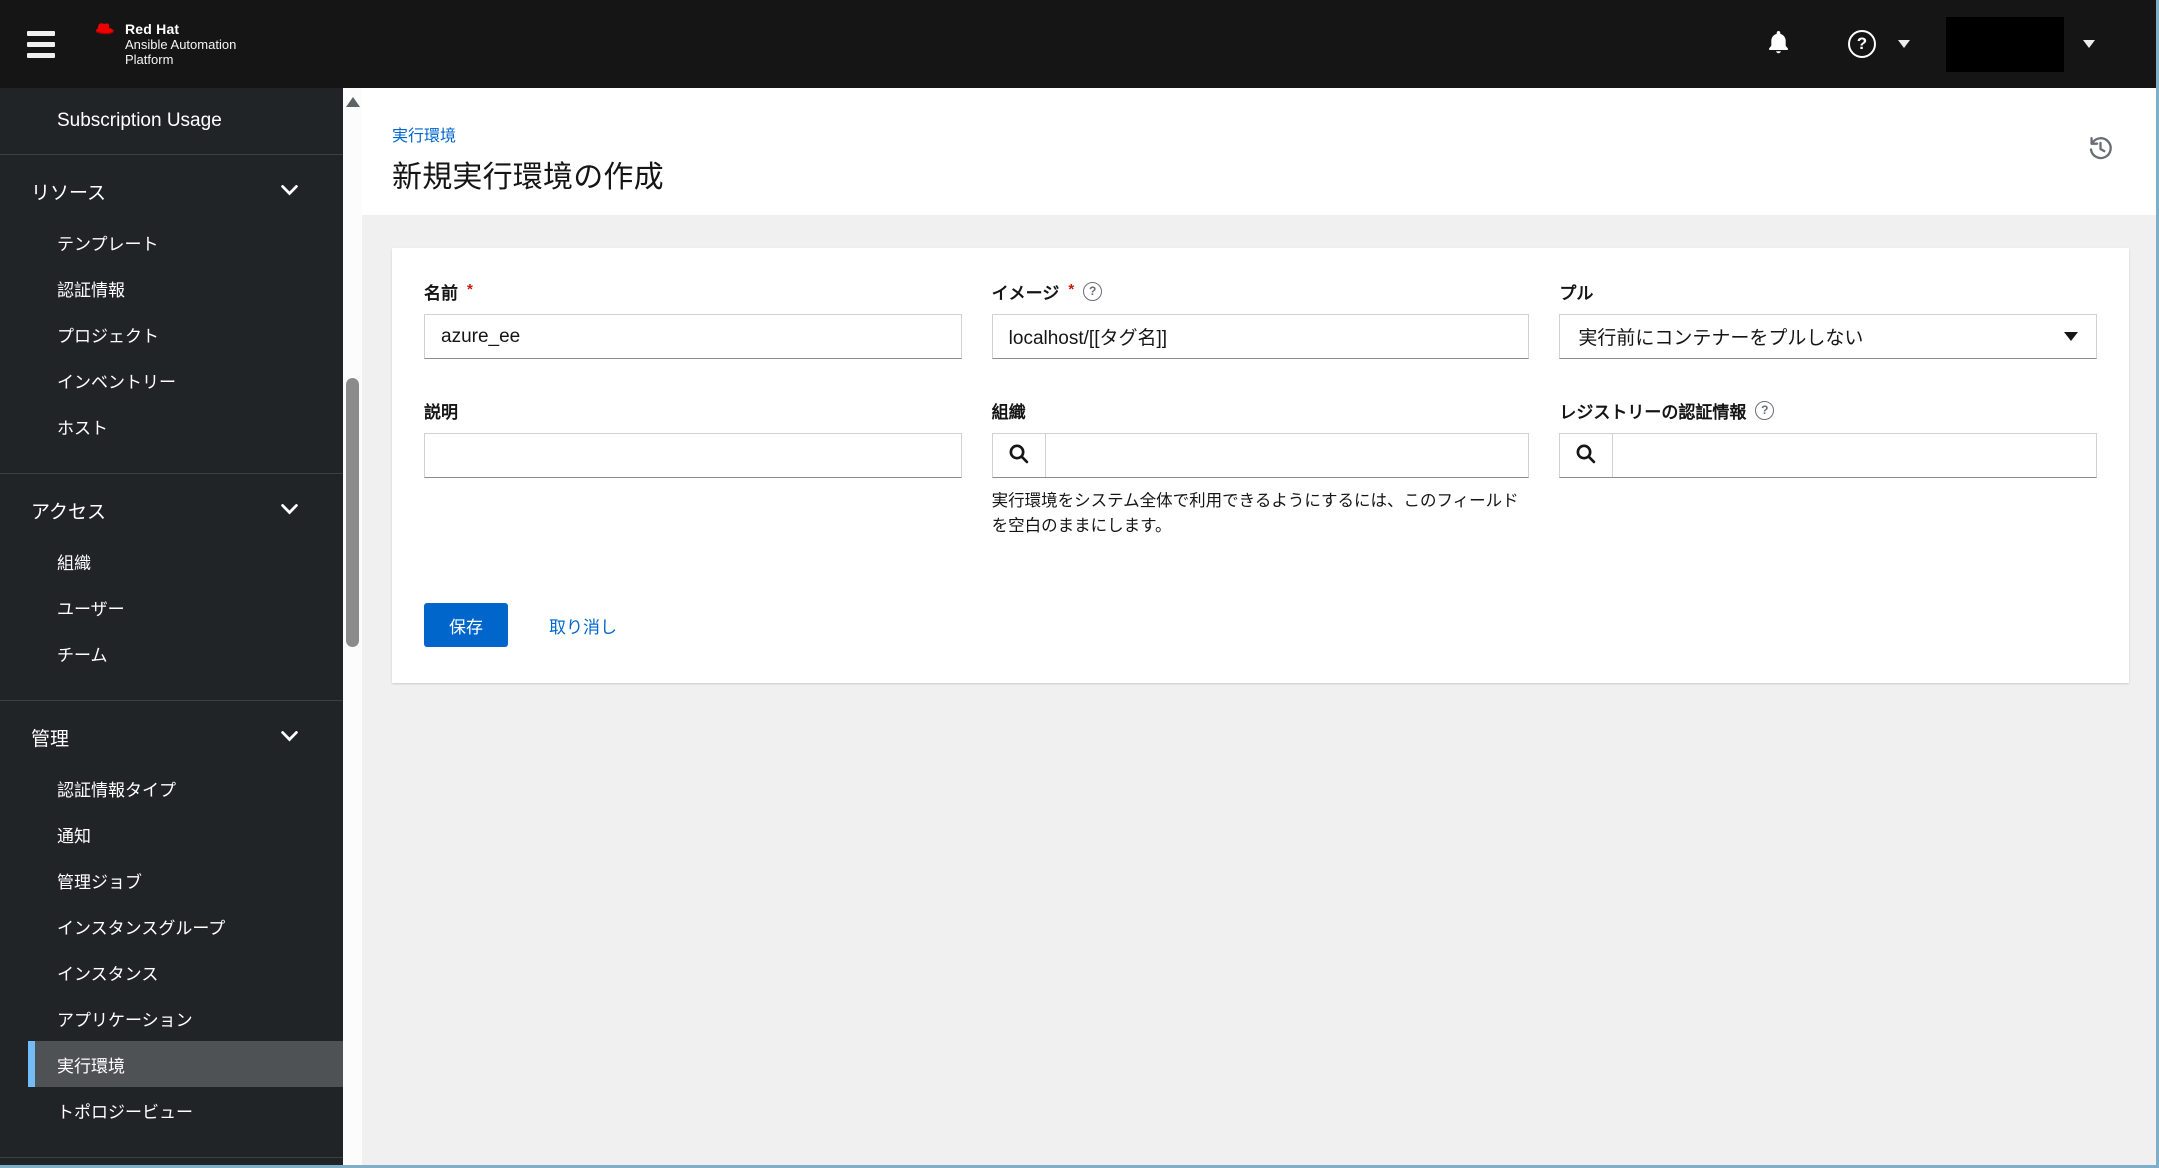  I want to click on sidebar-item-notifications: 通知, so click(171, 834).